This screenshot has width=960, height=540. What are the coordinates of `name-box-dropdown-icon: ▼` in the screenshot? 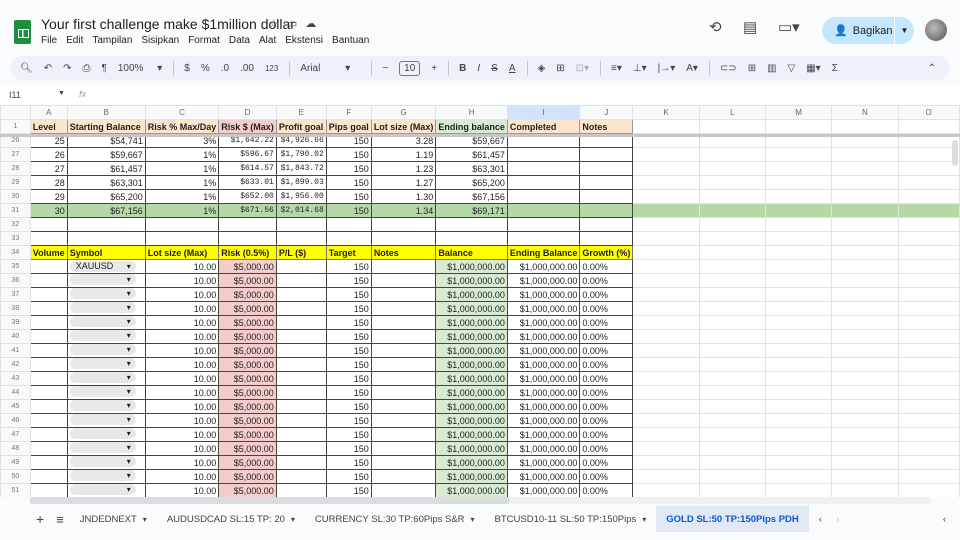 It's located at (61, 93).